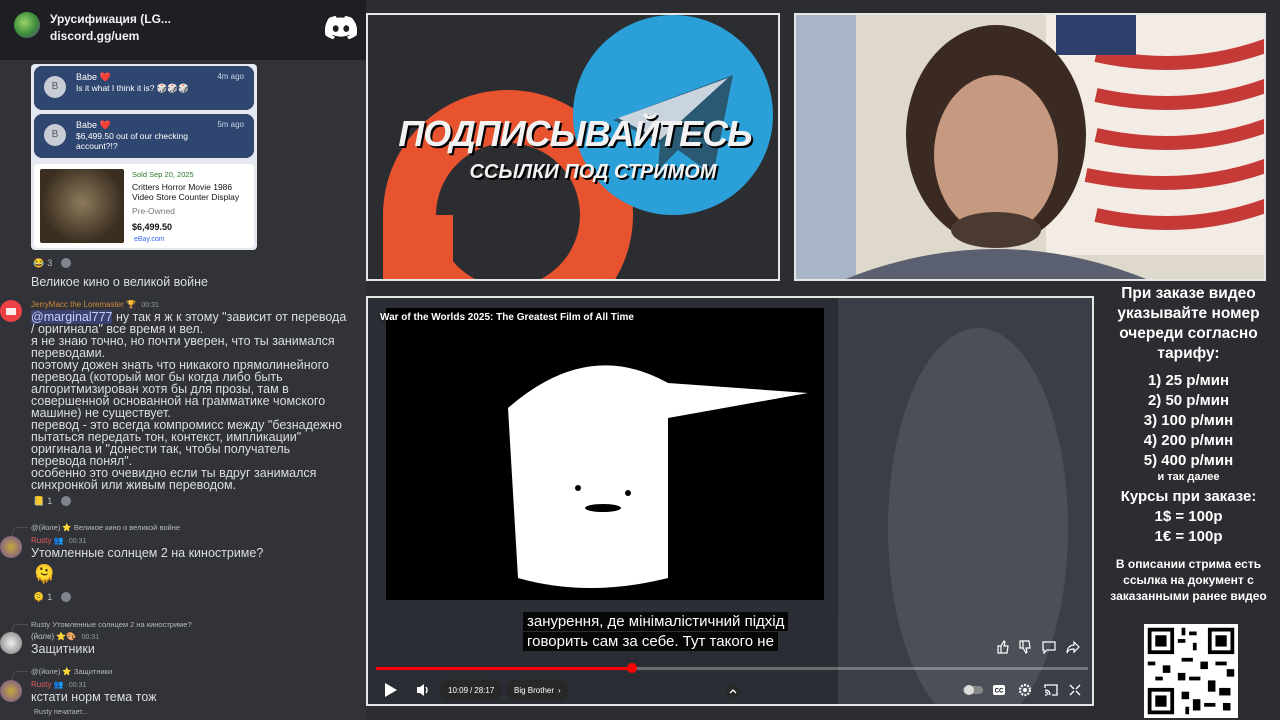  Describe the element at coordinates (1191, 671) in the screenshot. I see `qr-code-icon` at that location.